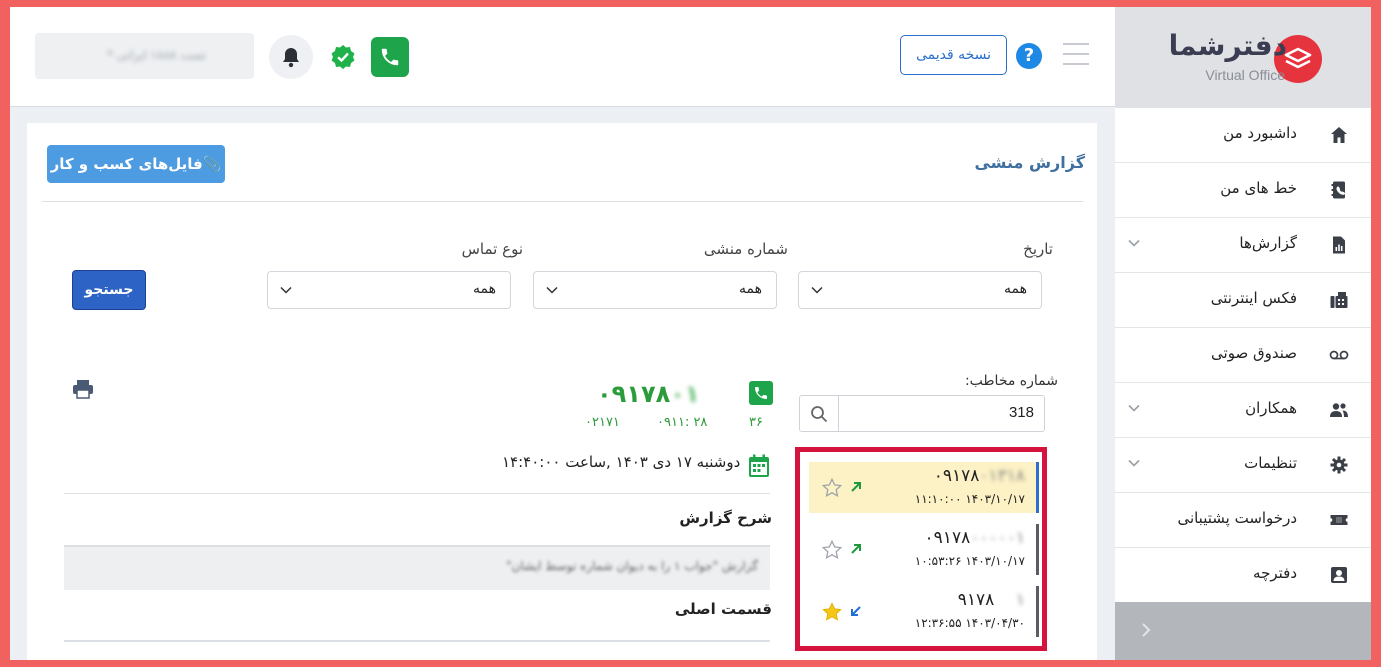  What do you see at coordinates (1260, 133) in the screenshot?
I see `sidebar-item-label: داشبورد من` at bounding box center [1260, 133].